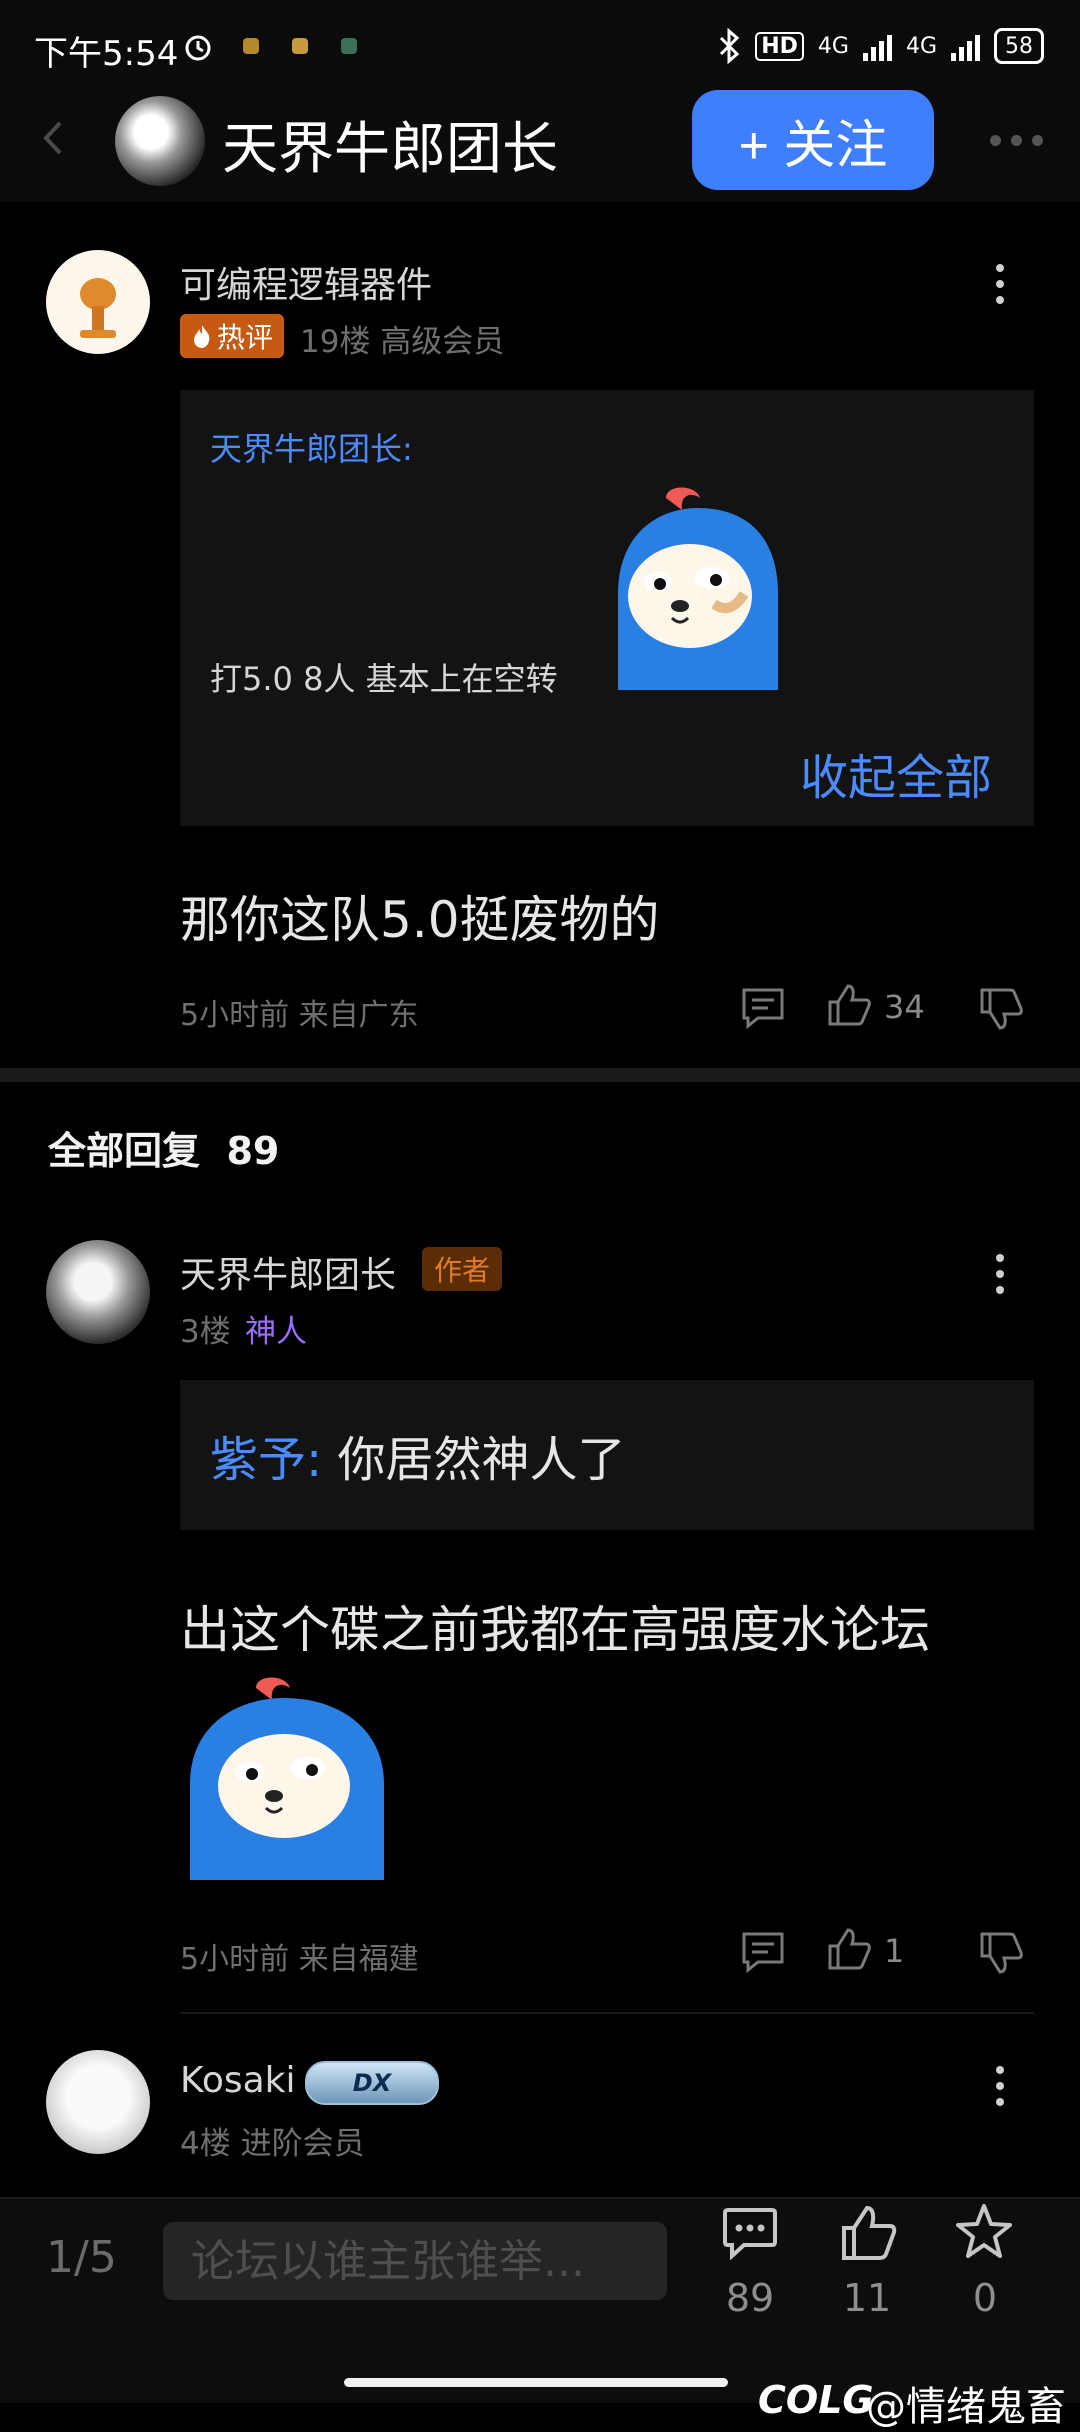  What do you see at coordinates (462, 1269) in the screenshot?
I see `author-badge: 作者` at bounding box center [462, 1269].